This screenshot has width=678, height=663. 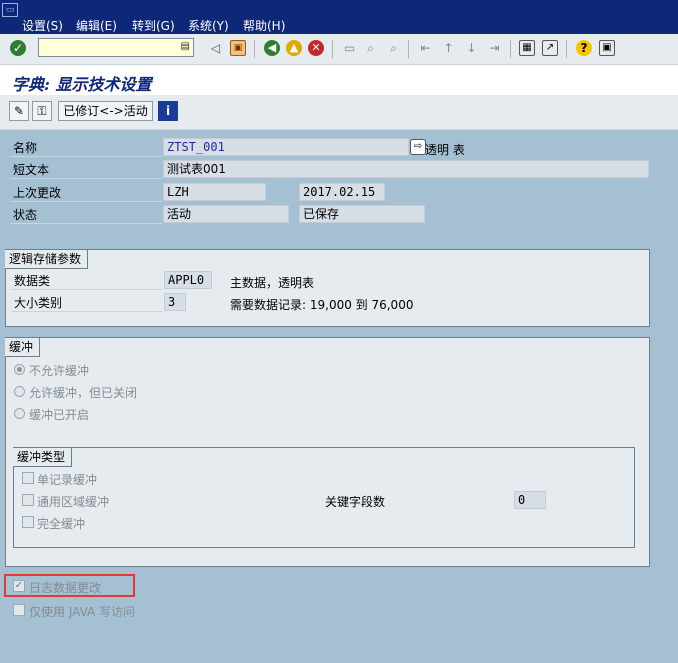 I want to click on size-category-label: 大小类别, so click(x=87, y=303).